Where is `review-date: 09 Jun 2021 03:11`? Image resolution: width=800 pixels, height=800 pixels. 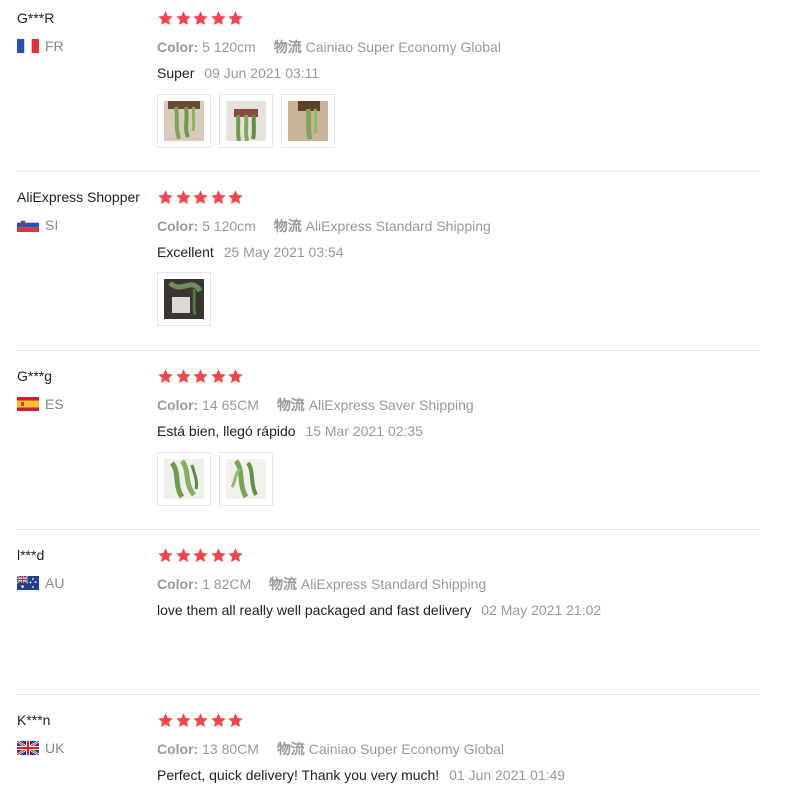 review-date: 09 Jun 2021 03:11 is located at coordinates (262, 73).